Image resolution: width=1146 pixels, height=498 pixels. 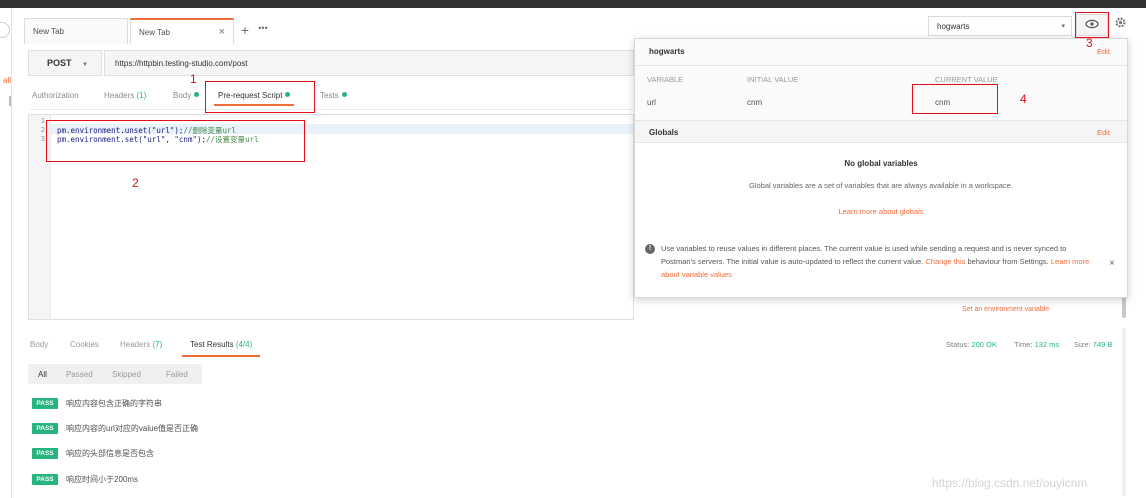 I want to click on globals-section-header: Globals Edit, so click(x=881, y=132).